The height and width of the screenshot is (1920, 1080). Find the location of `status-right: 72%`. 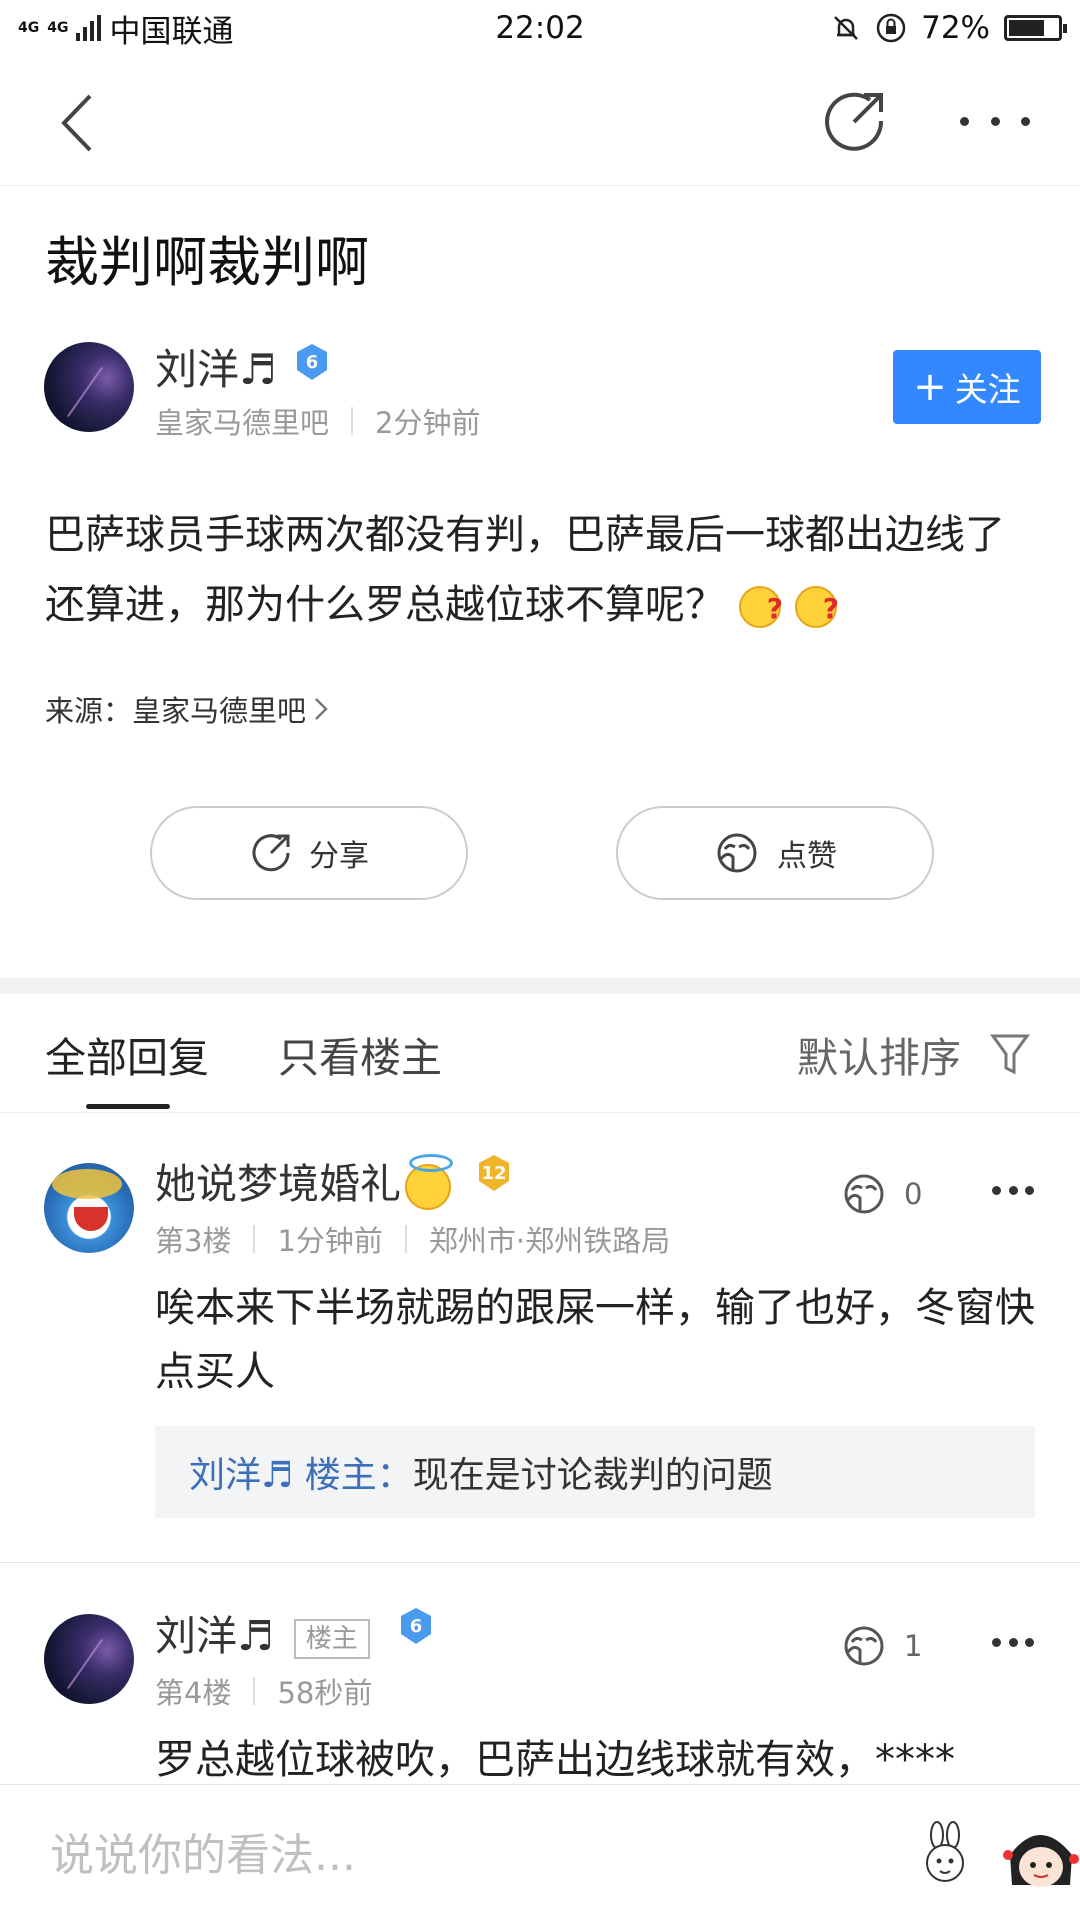

status-right: 72% is located at coordinates (949, 28).